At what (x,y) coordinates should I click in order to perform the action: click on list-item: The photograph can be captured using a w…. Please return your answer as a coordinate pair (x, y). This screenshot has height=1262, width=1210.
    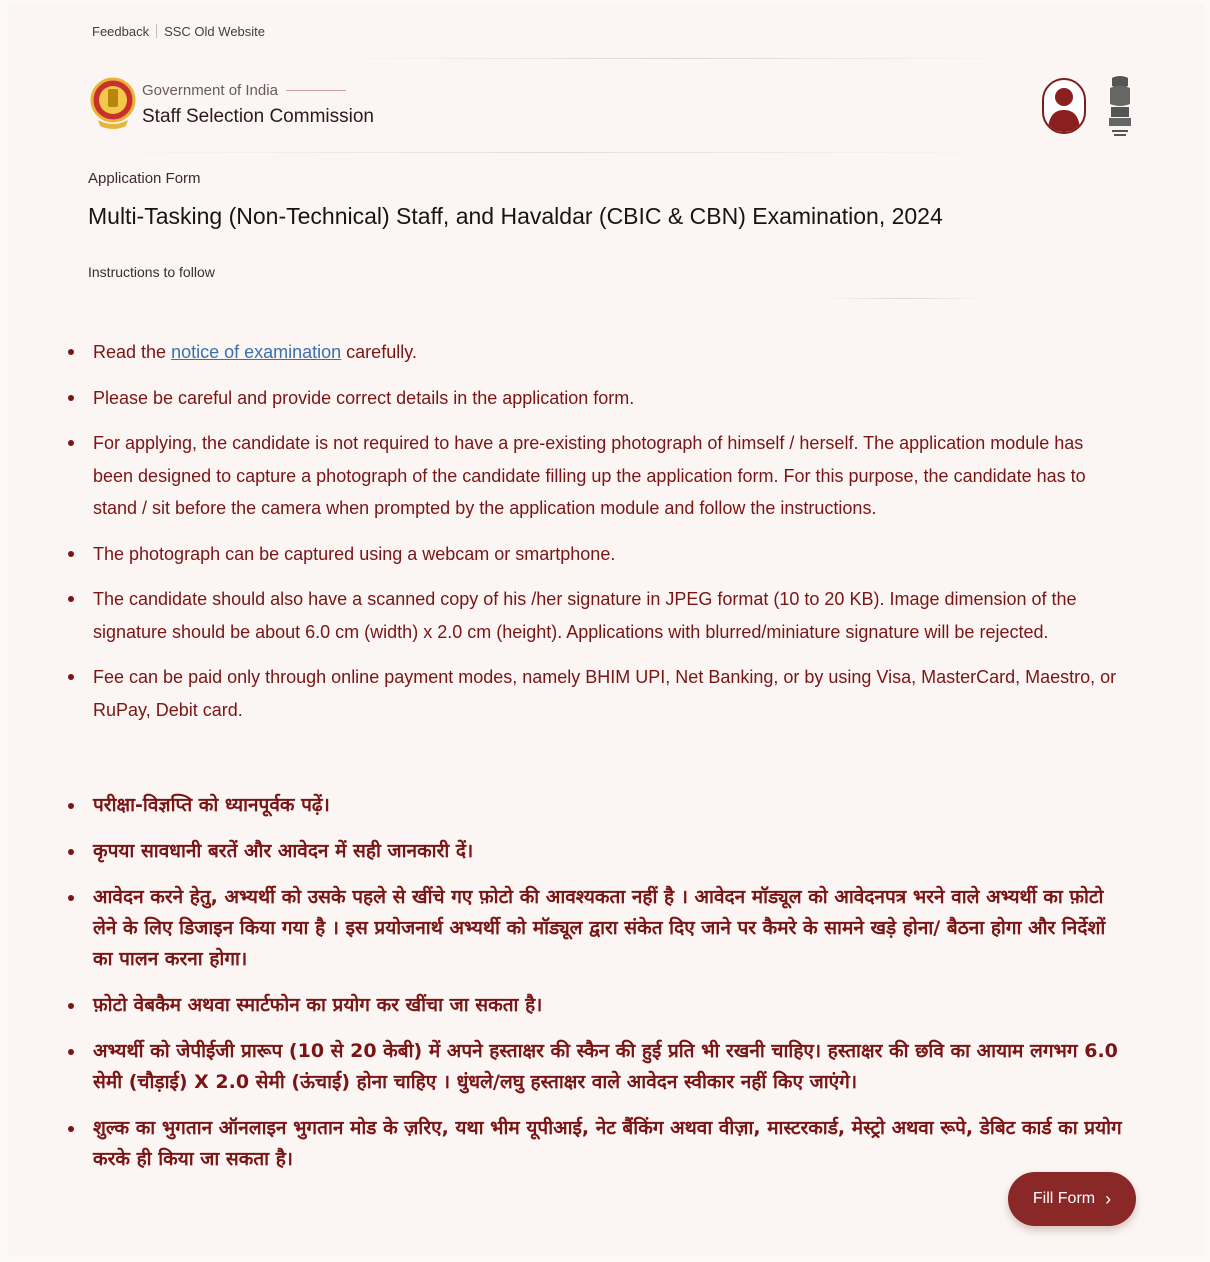
    Looking at the image, I should click on (596, 554).